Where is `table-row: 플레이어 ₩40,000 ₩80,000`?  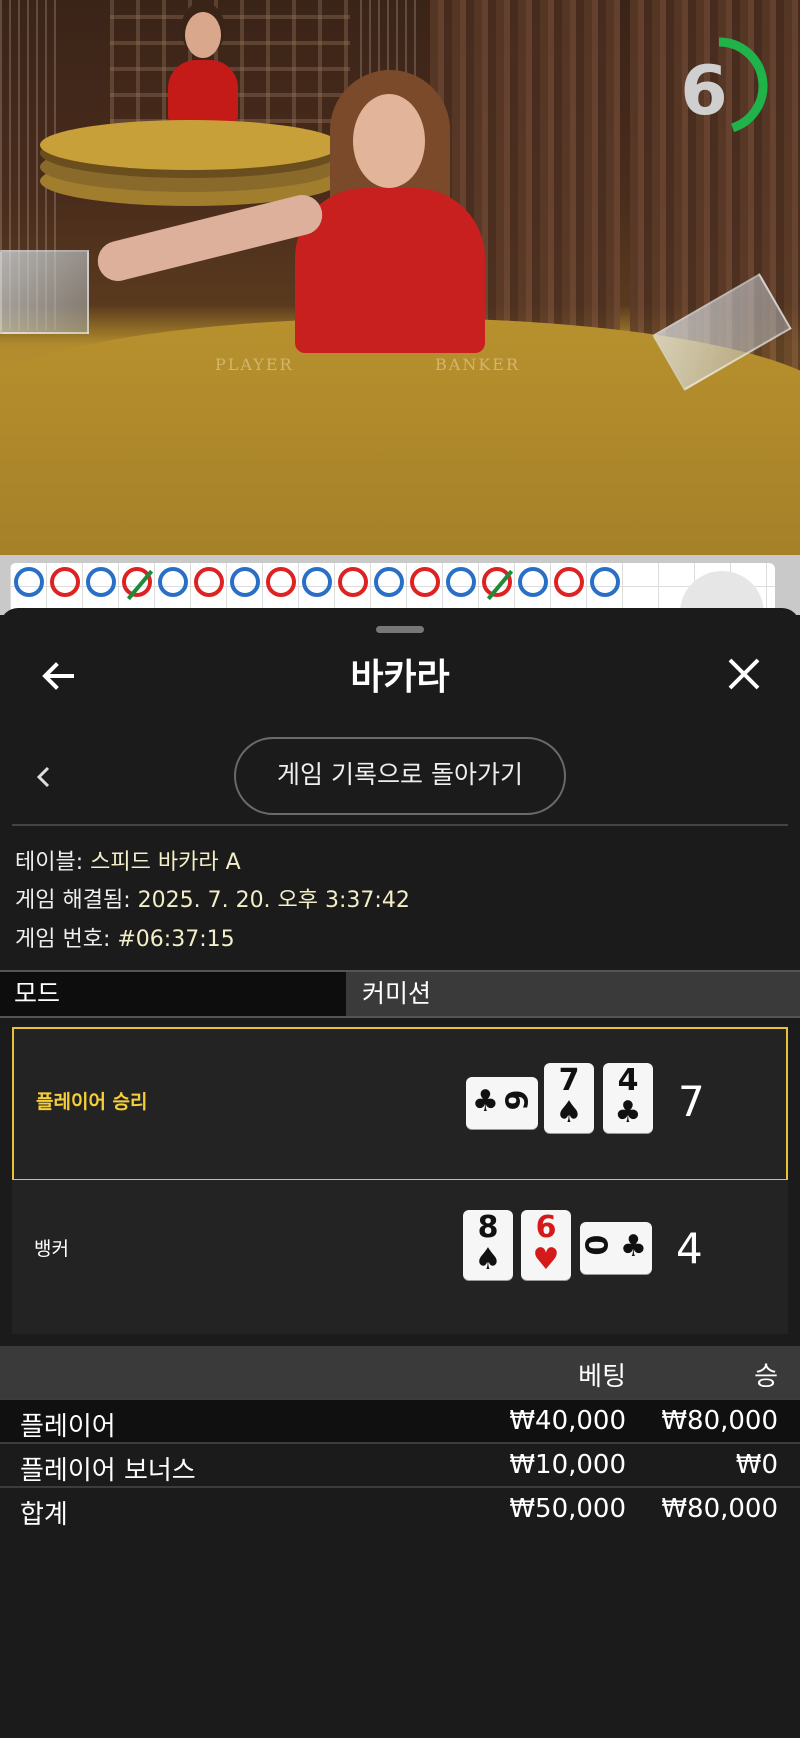
table-row: 플레이어 ₩40,000 ₩80,000 is located at coordinates (400, 1422).